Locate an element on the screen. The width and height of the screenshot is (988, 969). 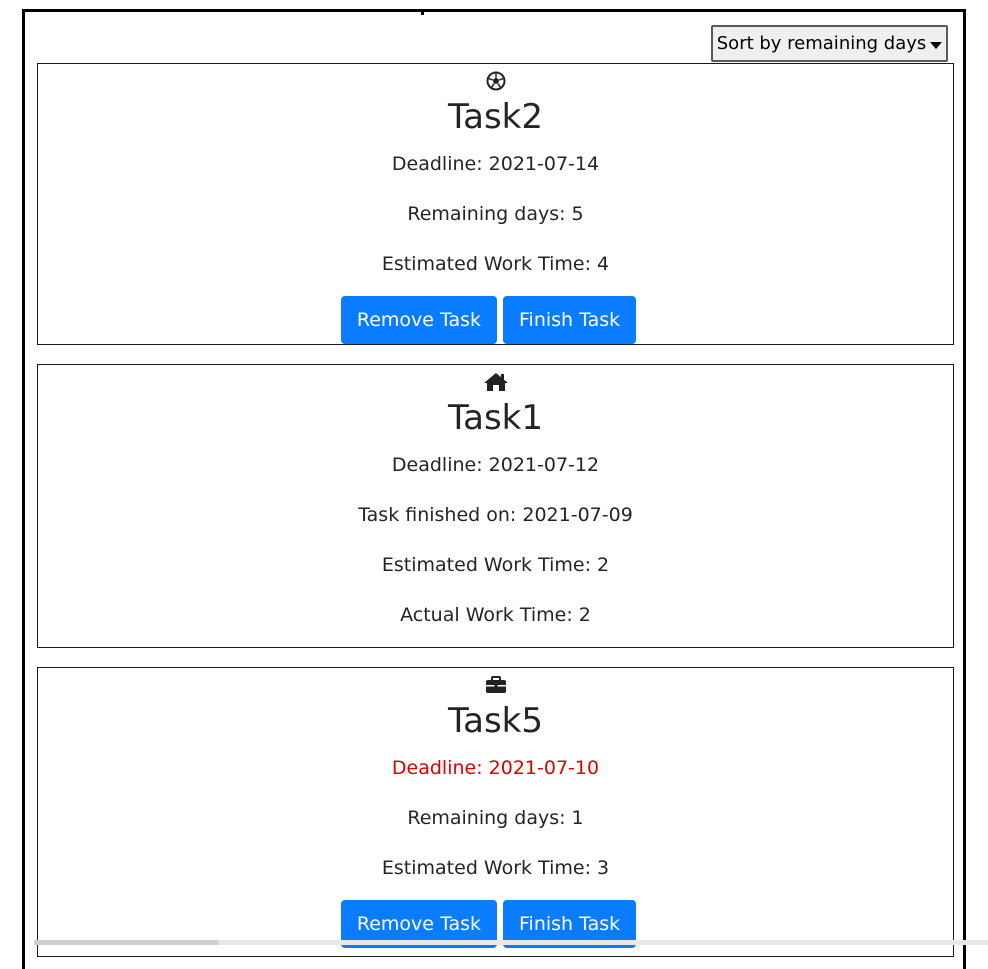
frame-notch is located at coordinates (422, 13).